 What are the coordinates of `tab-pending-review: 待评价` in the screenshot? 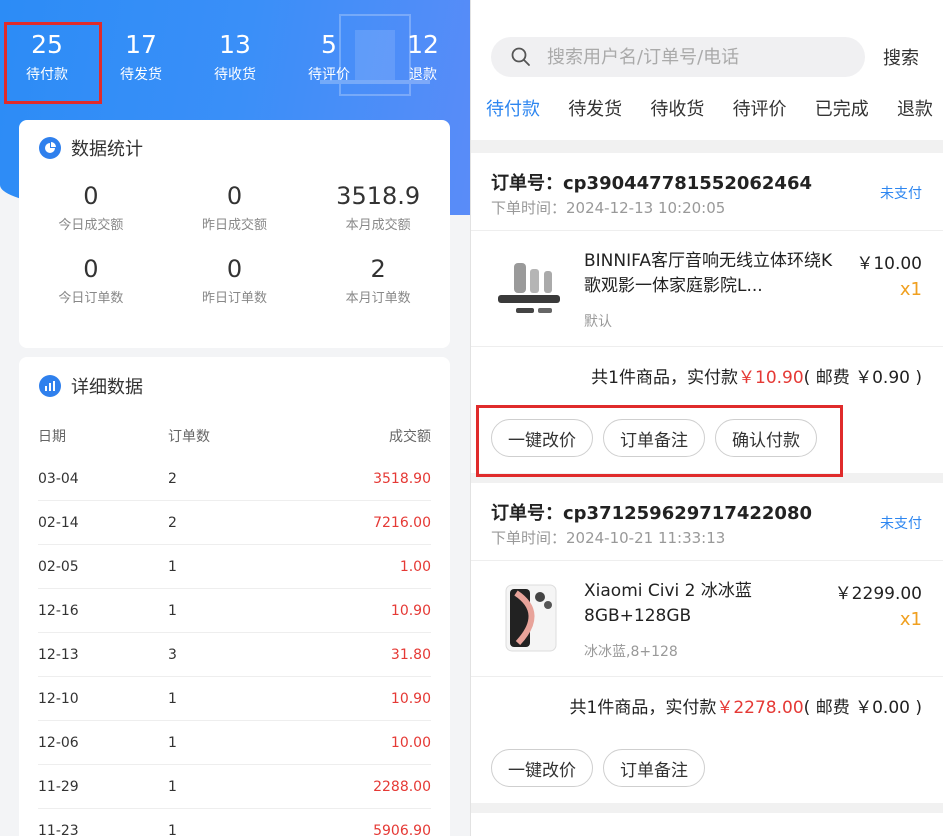 It's located at (760, 108).